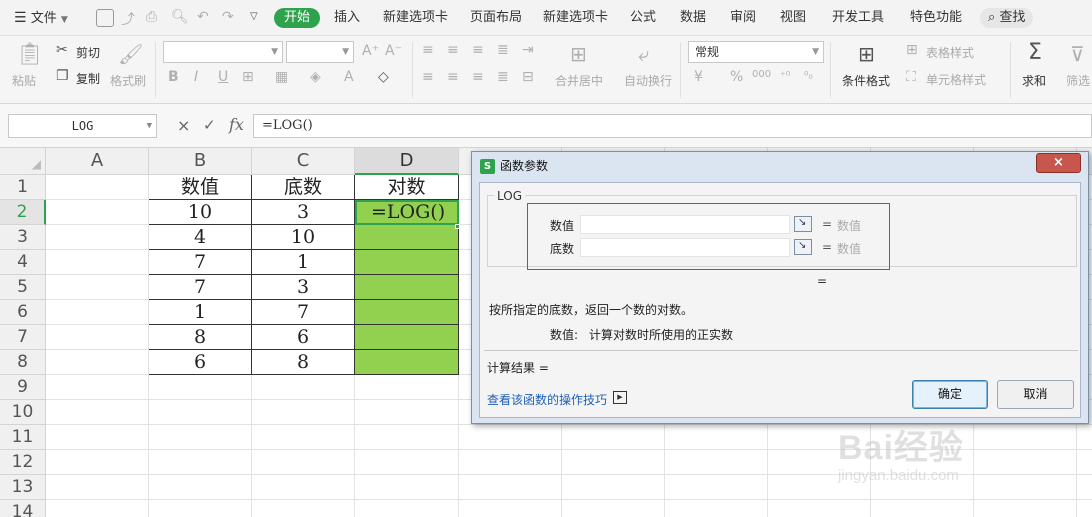 This screenshot has height=517, width=1092. I want to click on data-cell: 7, so click(200, 287).